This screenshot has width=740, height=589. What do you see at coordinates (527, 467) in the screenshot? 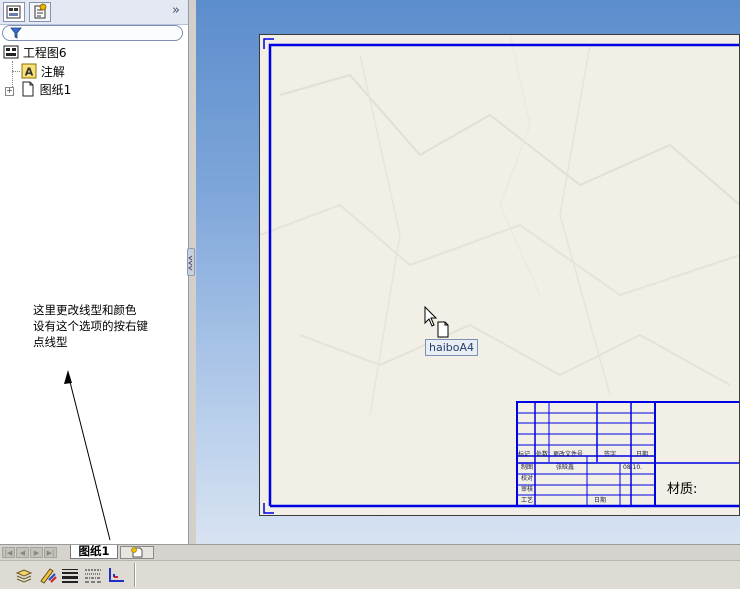
I see `tb-name: 制图` at bounding box center [527, 467].